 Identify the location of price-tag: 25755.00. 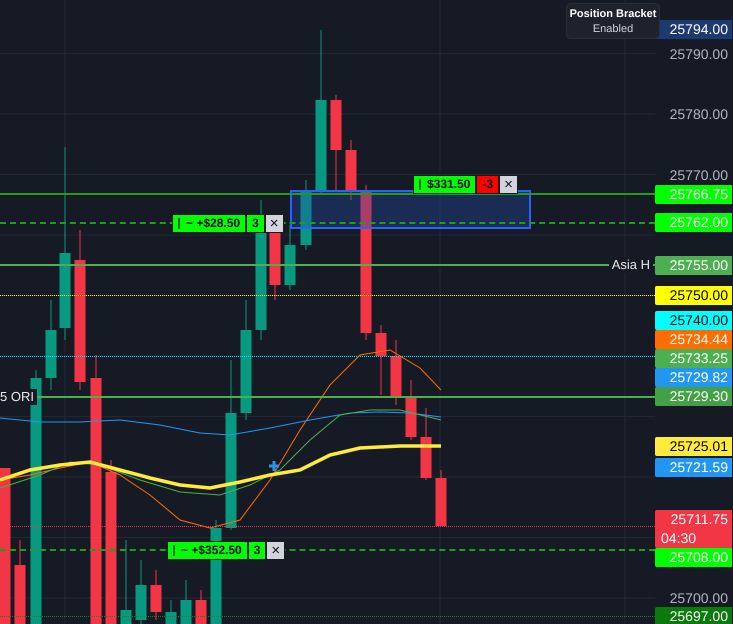
(693, 265).